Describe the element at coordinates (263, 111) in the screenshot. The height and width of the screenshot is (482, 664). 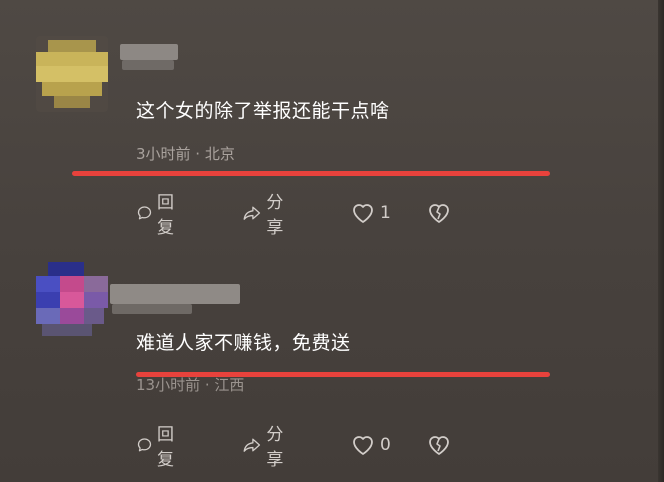
I see `comment-text: 这个女的除了举报还能干点啥` at that location.